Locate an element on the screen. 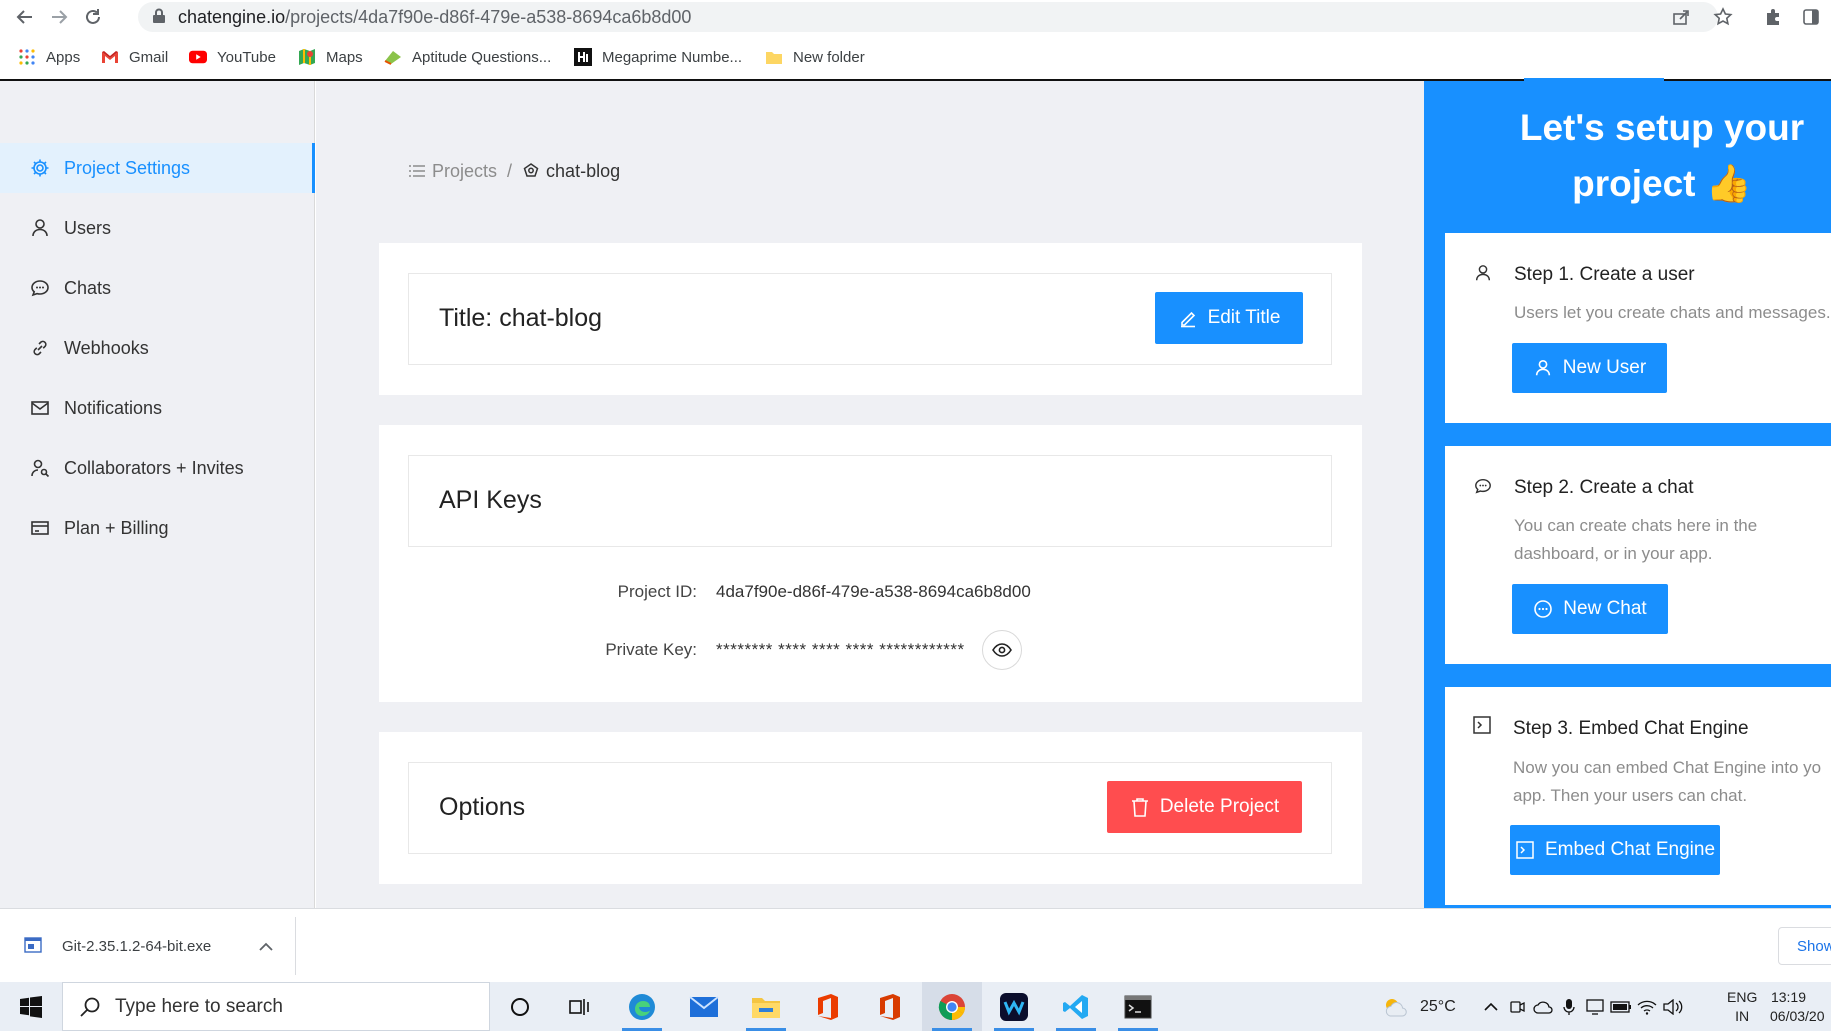 The image size is (1831, 1031). task-view-icon is located at coordinates (580, 1006).